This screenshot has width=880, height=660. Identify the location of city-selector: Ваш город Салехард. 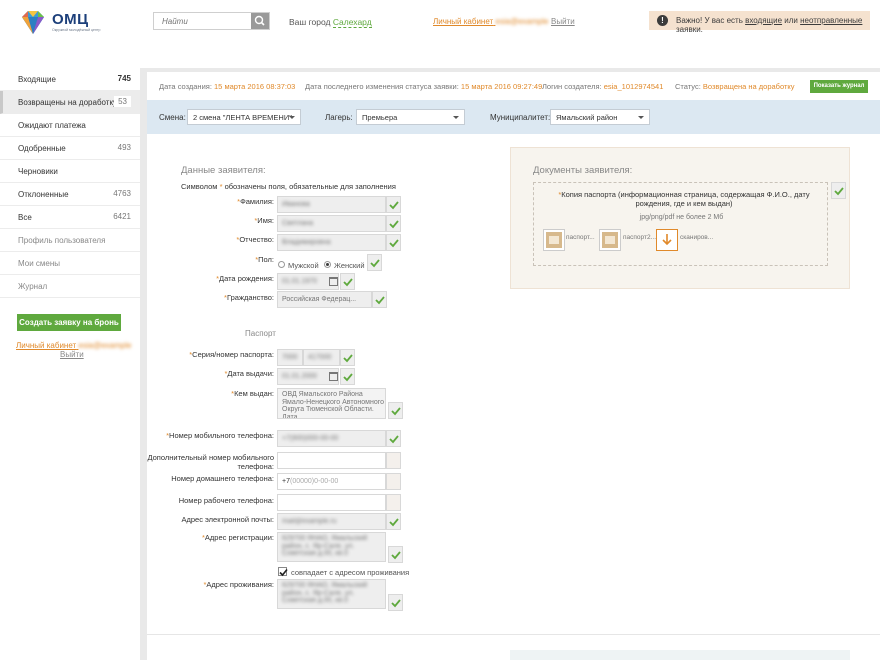
(330, 22).